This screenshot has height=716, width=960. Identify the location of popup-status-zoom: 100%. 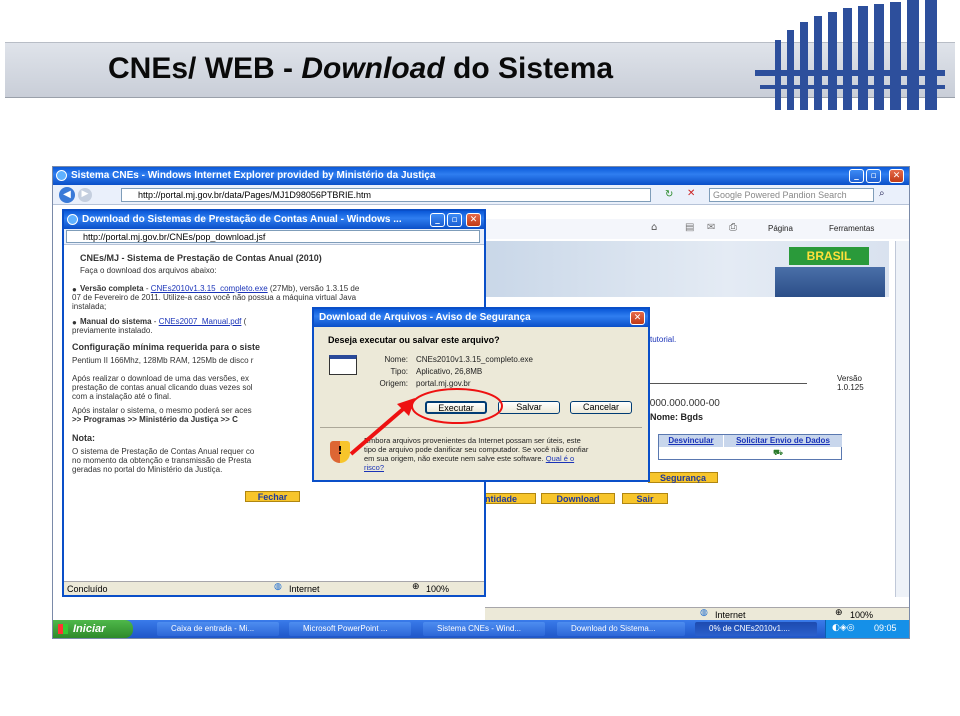
(437, 589).